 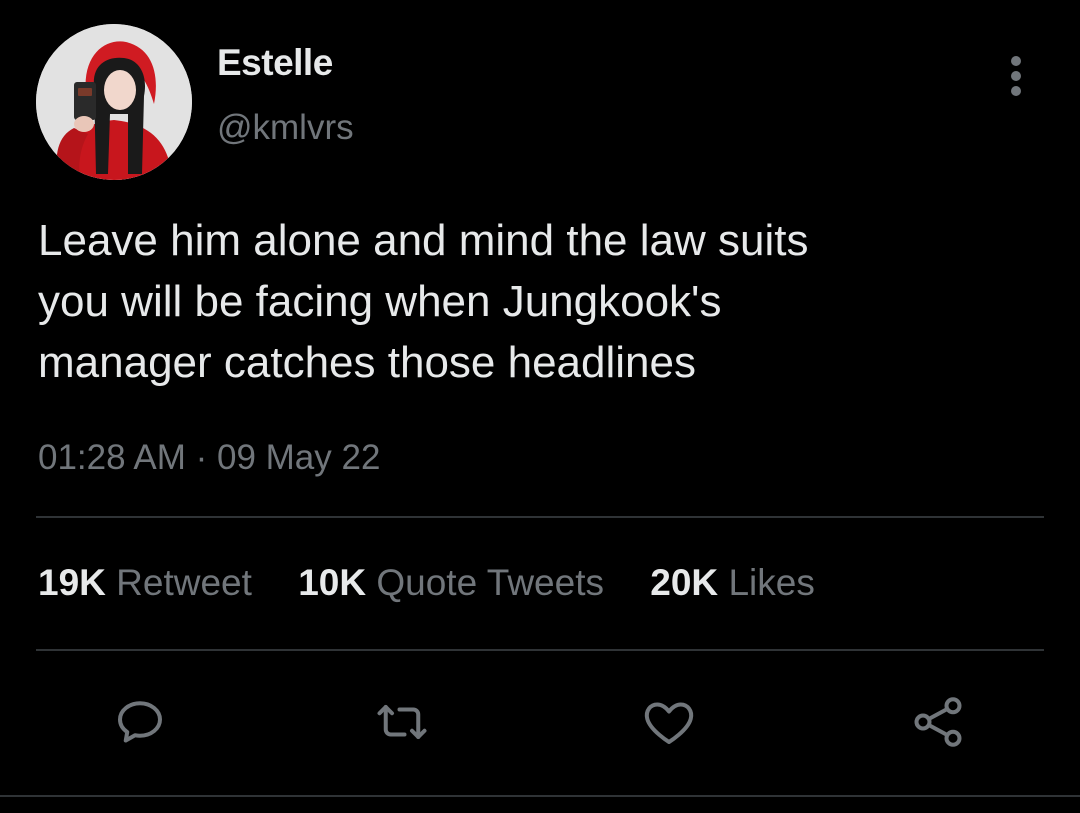 I want to click on likes-count: 20K, so click(x=684, y=582).